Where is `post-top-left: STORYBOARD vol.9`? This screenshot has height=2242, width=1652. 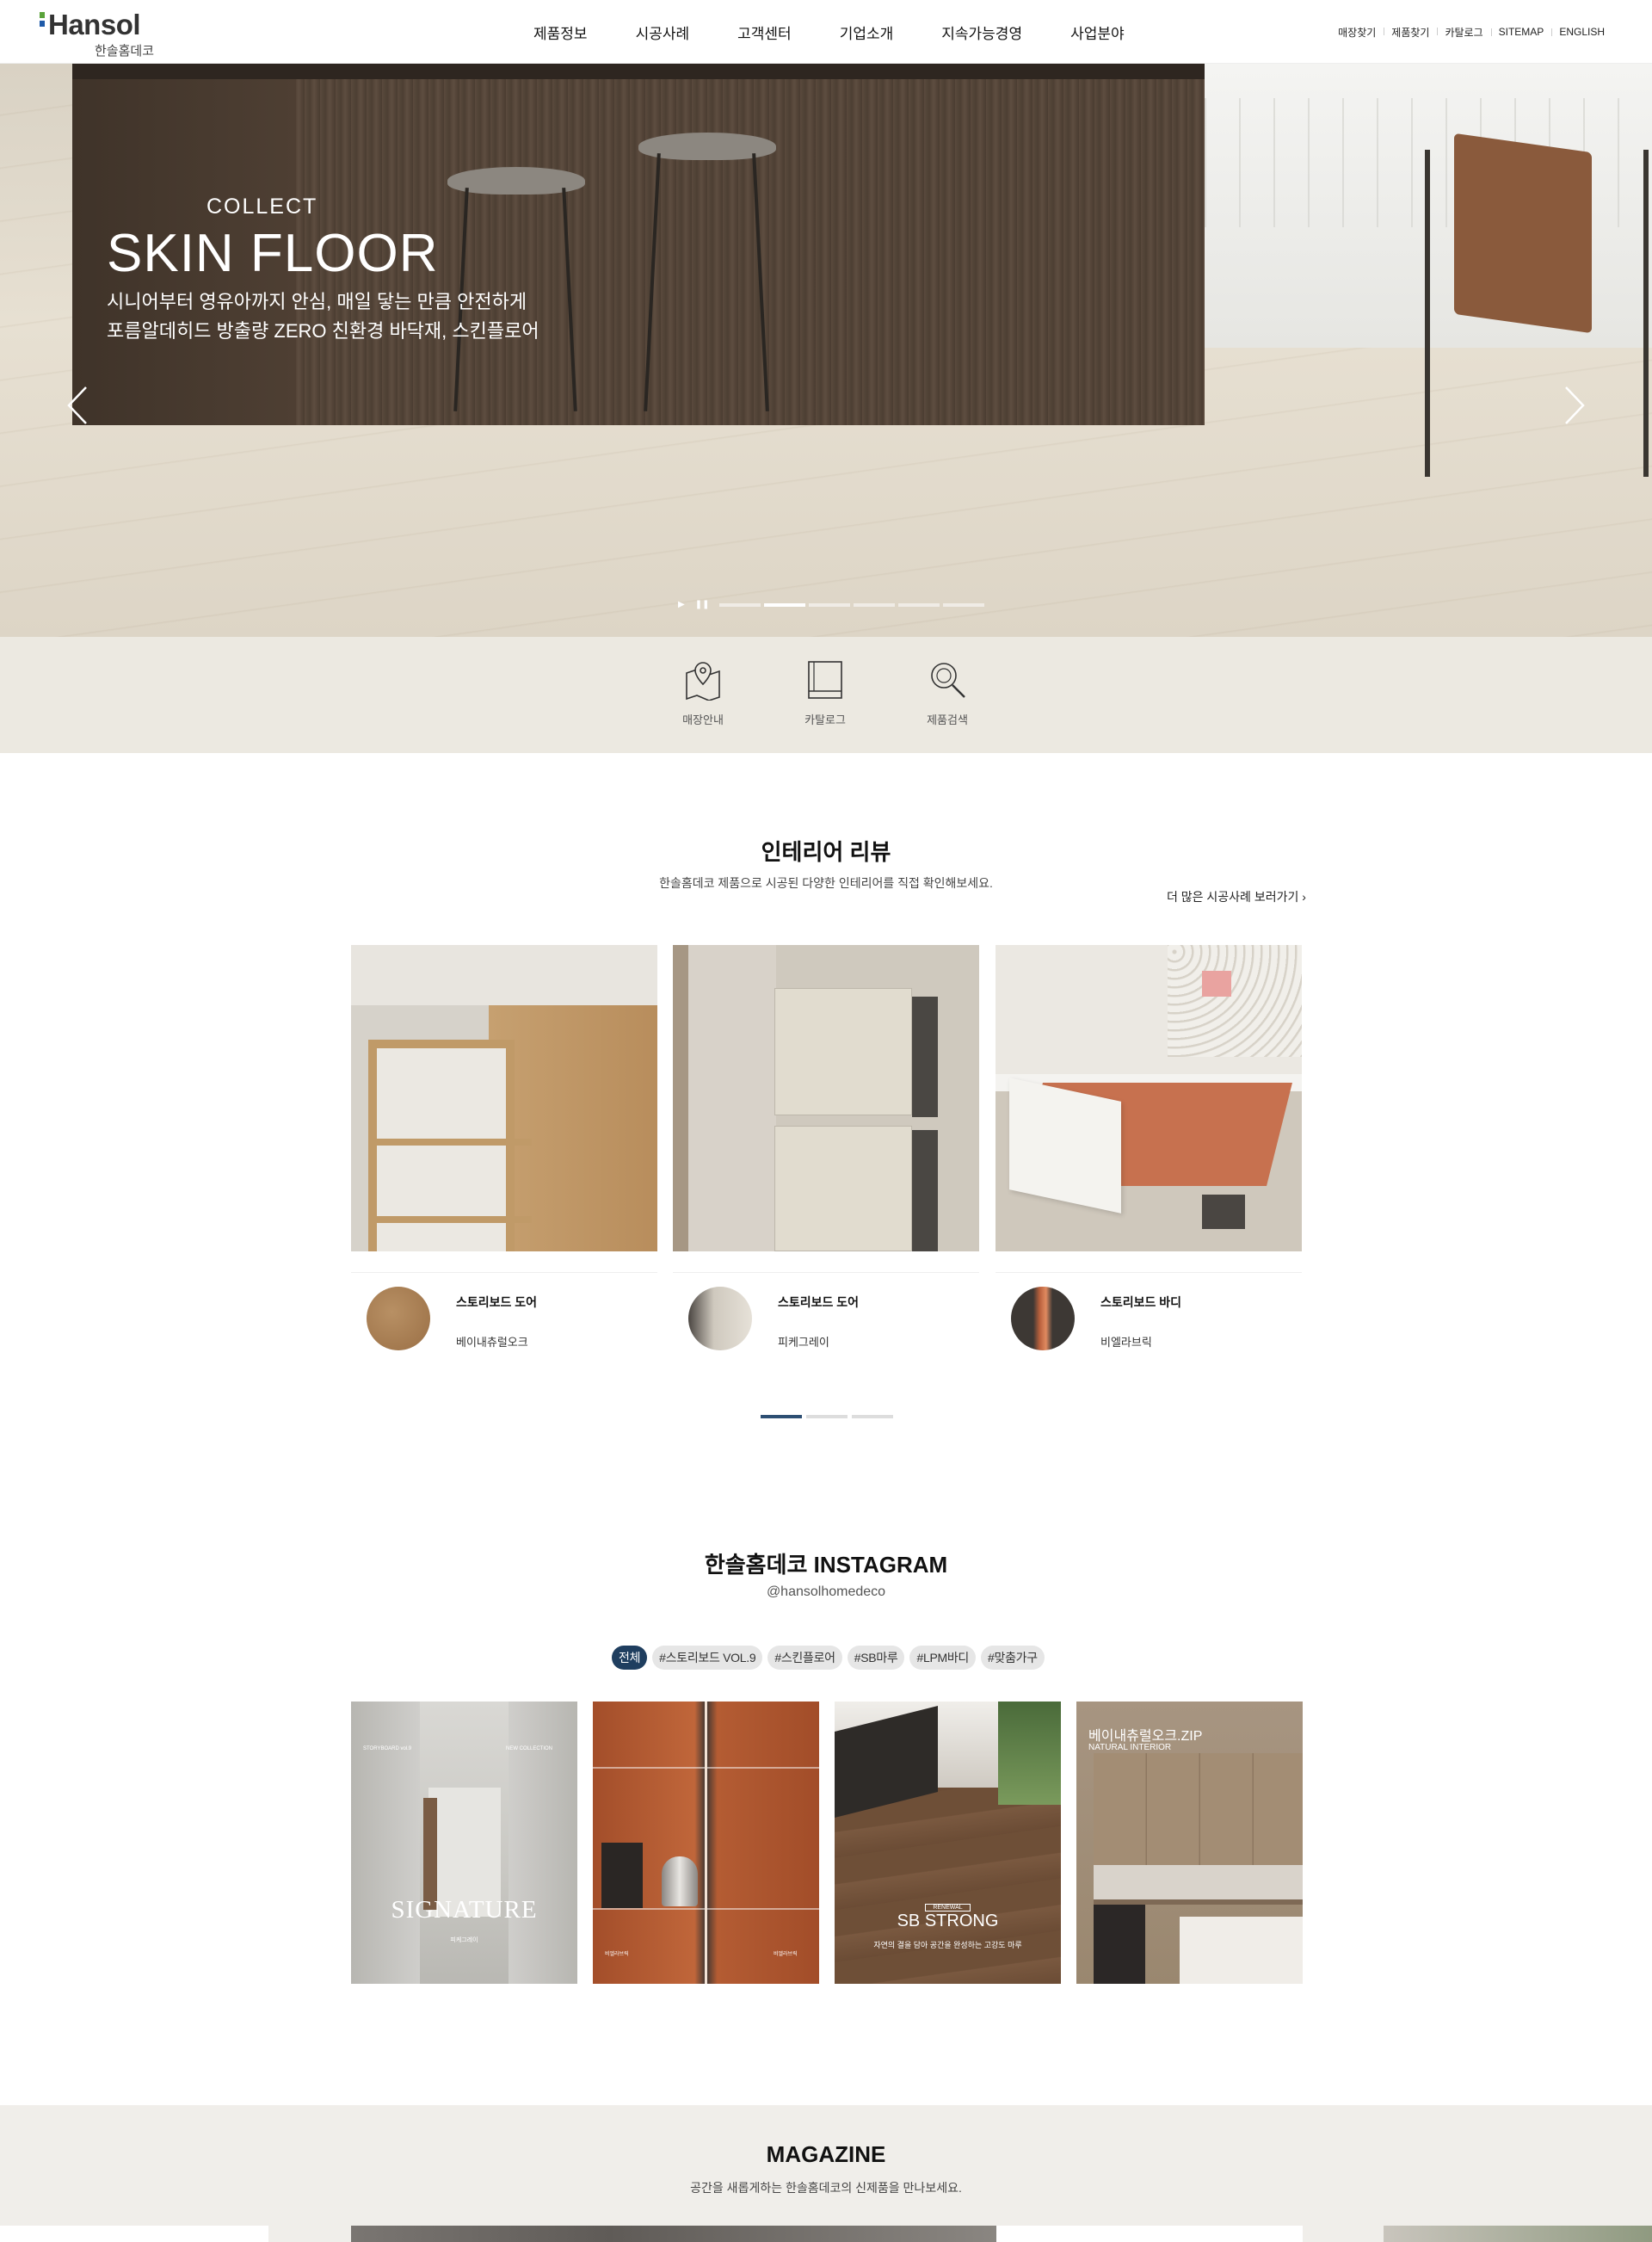 post-top-left: STORYBOARD vol.9 is located at coordinates (387, 1748).